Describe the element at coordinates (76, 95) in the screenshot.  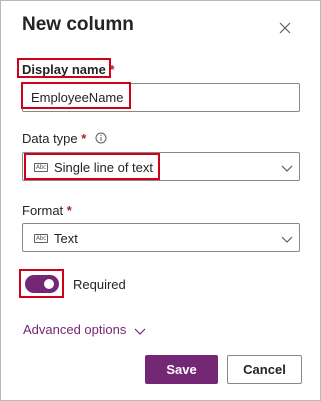
I see `display-name-input-highlight` at that location.